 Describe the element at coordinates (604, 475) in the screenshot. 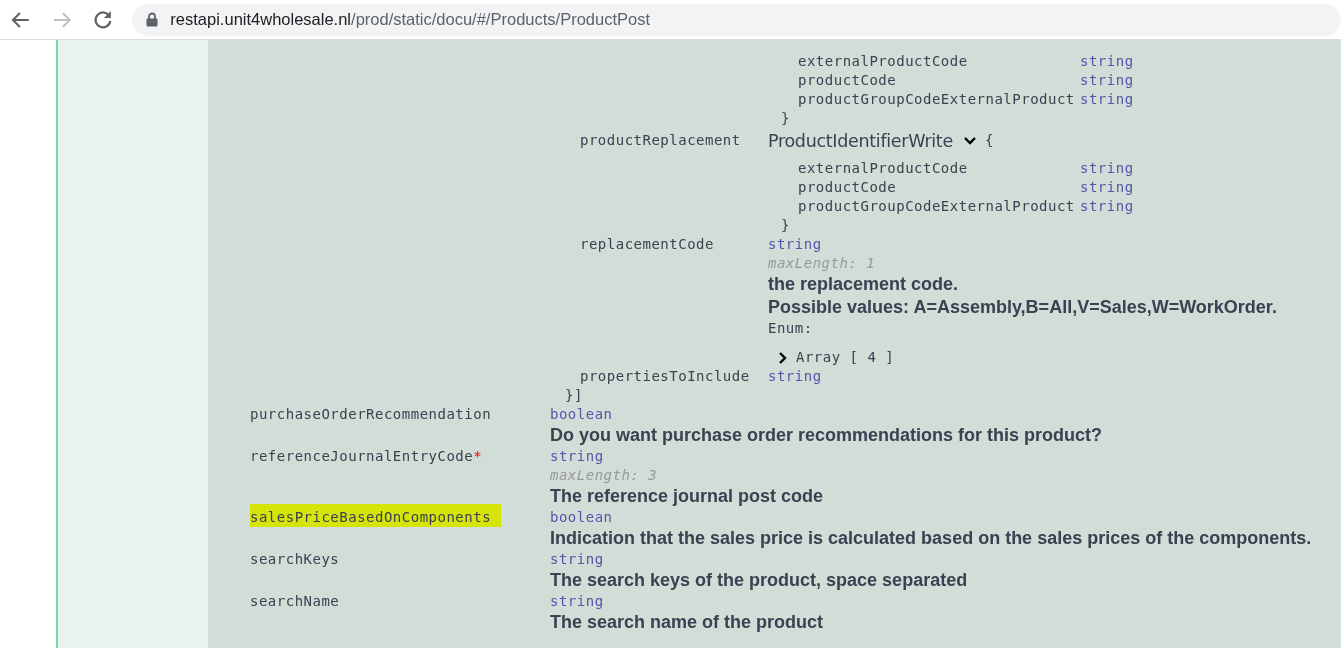

I see `max-length: maxLength: 3` at that location.